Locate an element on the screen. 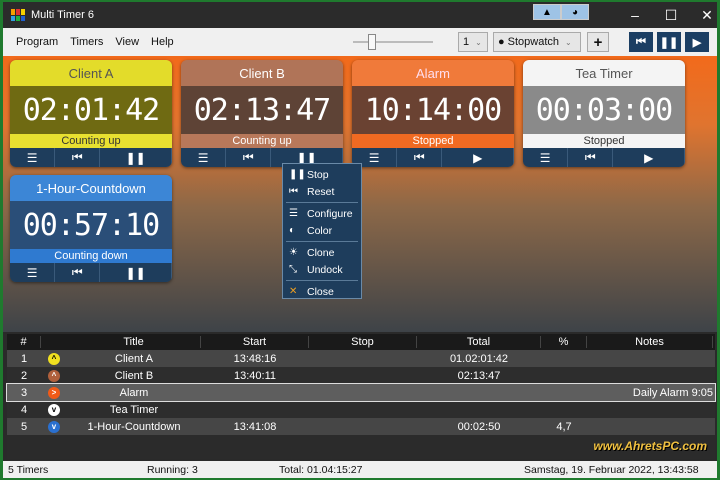  timer-status: Counting down is located at coordinates (91, 256).